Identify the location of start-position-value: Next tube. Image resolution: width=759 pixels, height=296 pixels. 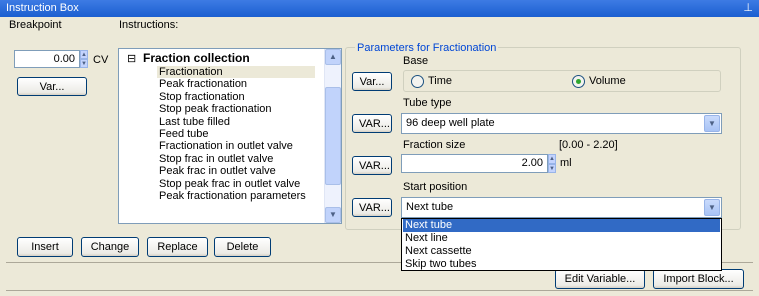
(430, 207).